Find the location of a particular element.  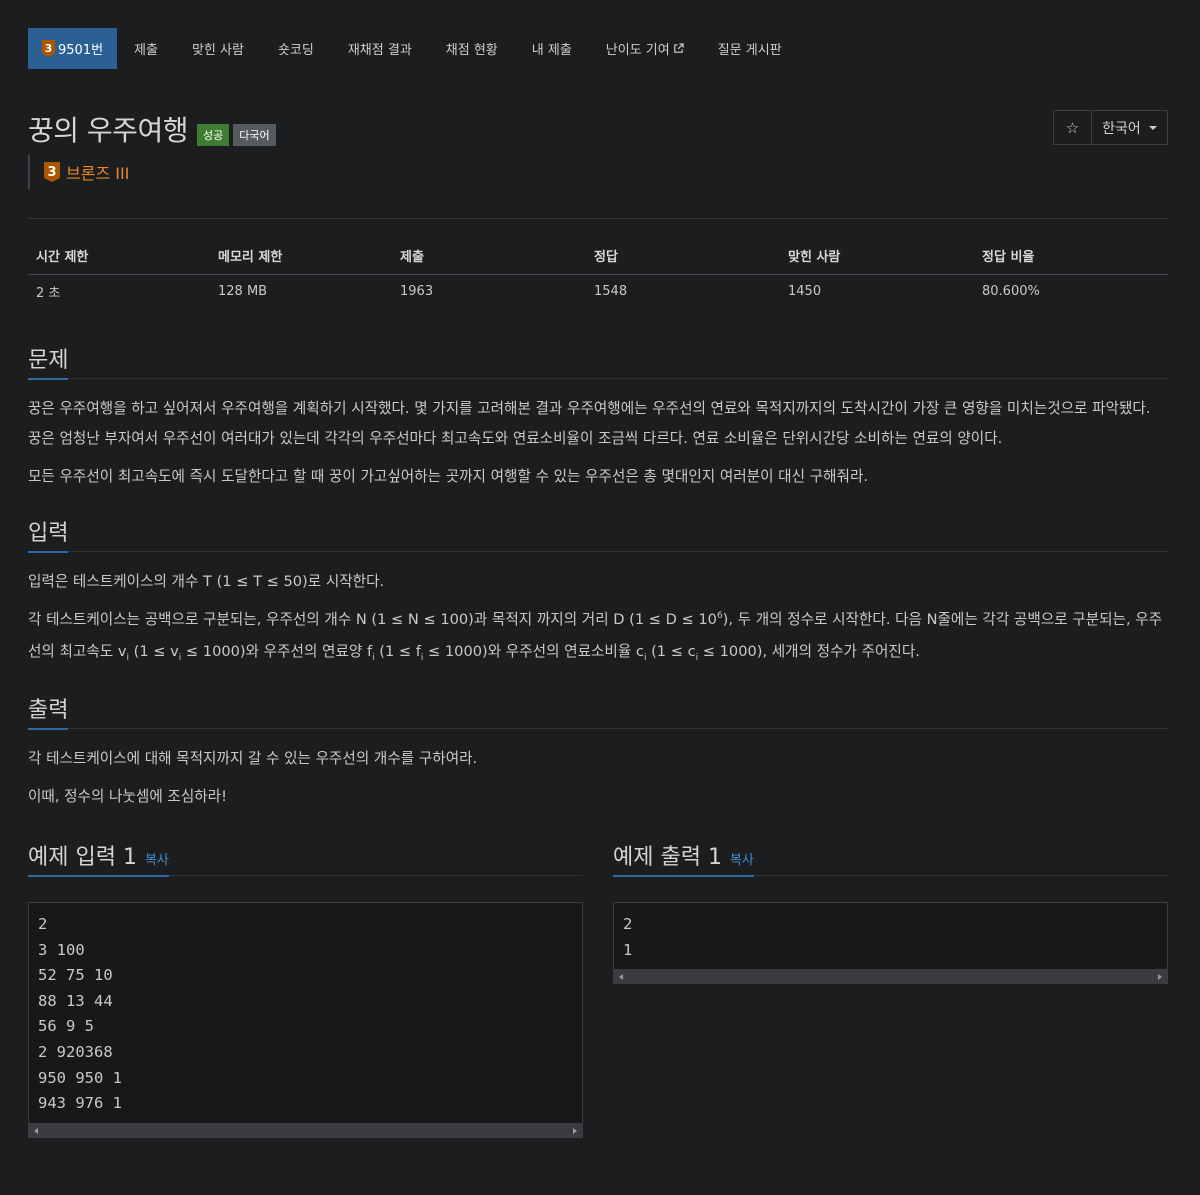

tab-submit: 제출 is located at coordinates (146, 48).